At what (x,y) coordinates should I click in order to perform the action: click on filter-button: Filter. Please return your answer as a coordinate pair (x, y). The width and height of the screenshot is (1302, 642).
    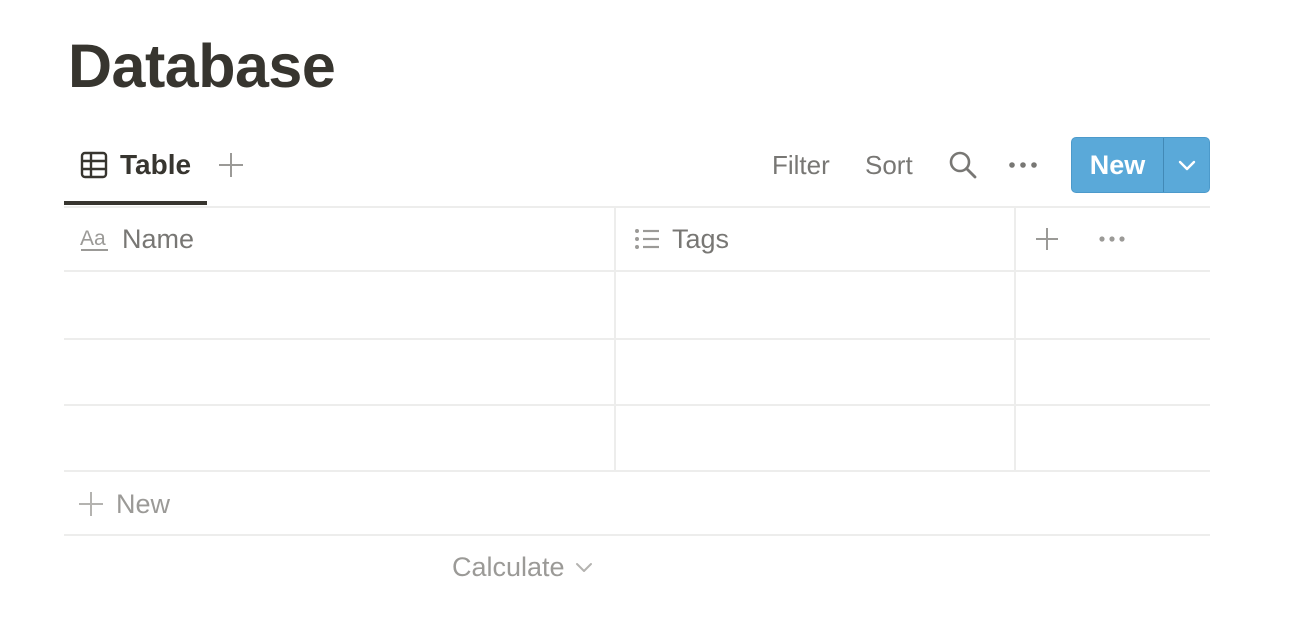
    Looking at the image, I should click on (801, 165).